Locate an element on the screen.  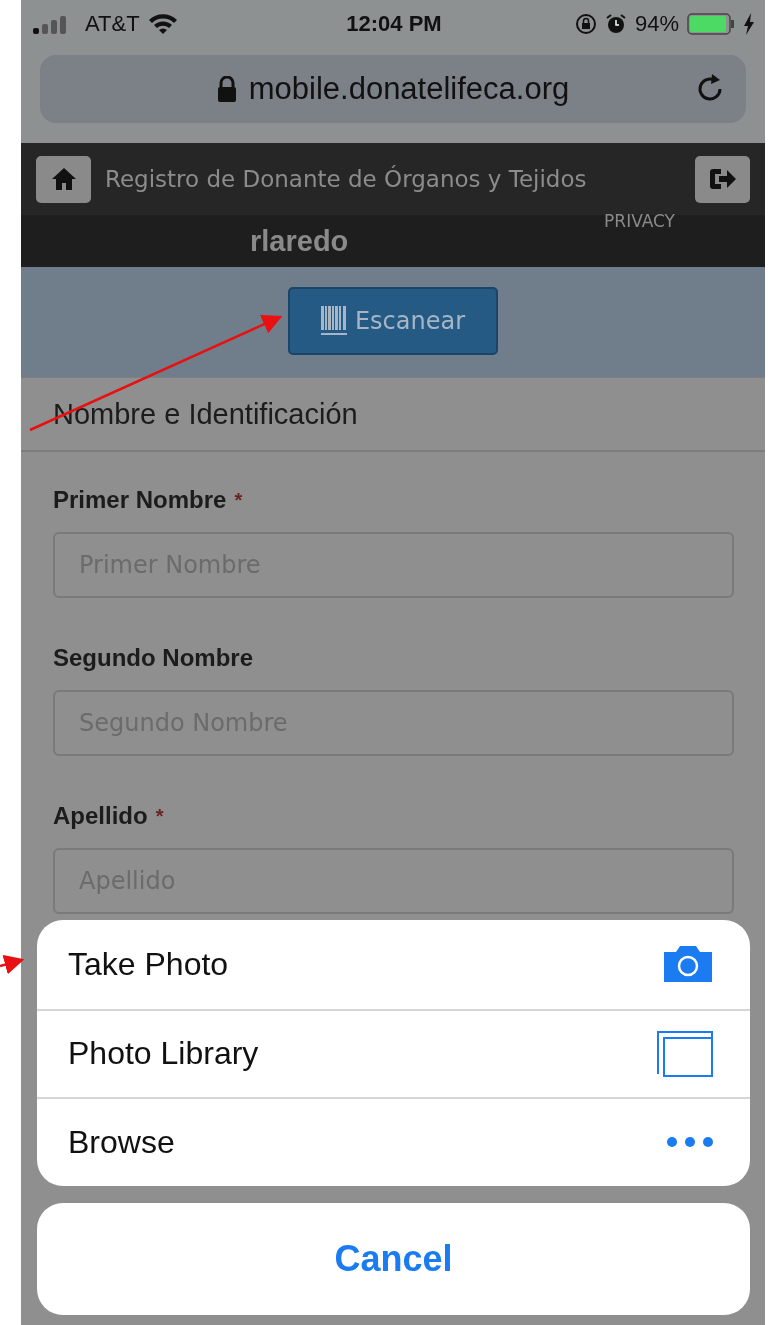
home-button is located at coordinates (63, 179).